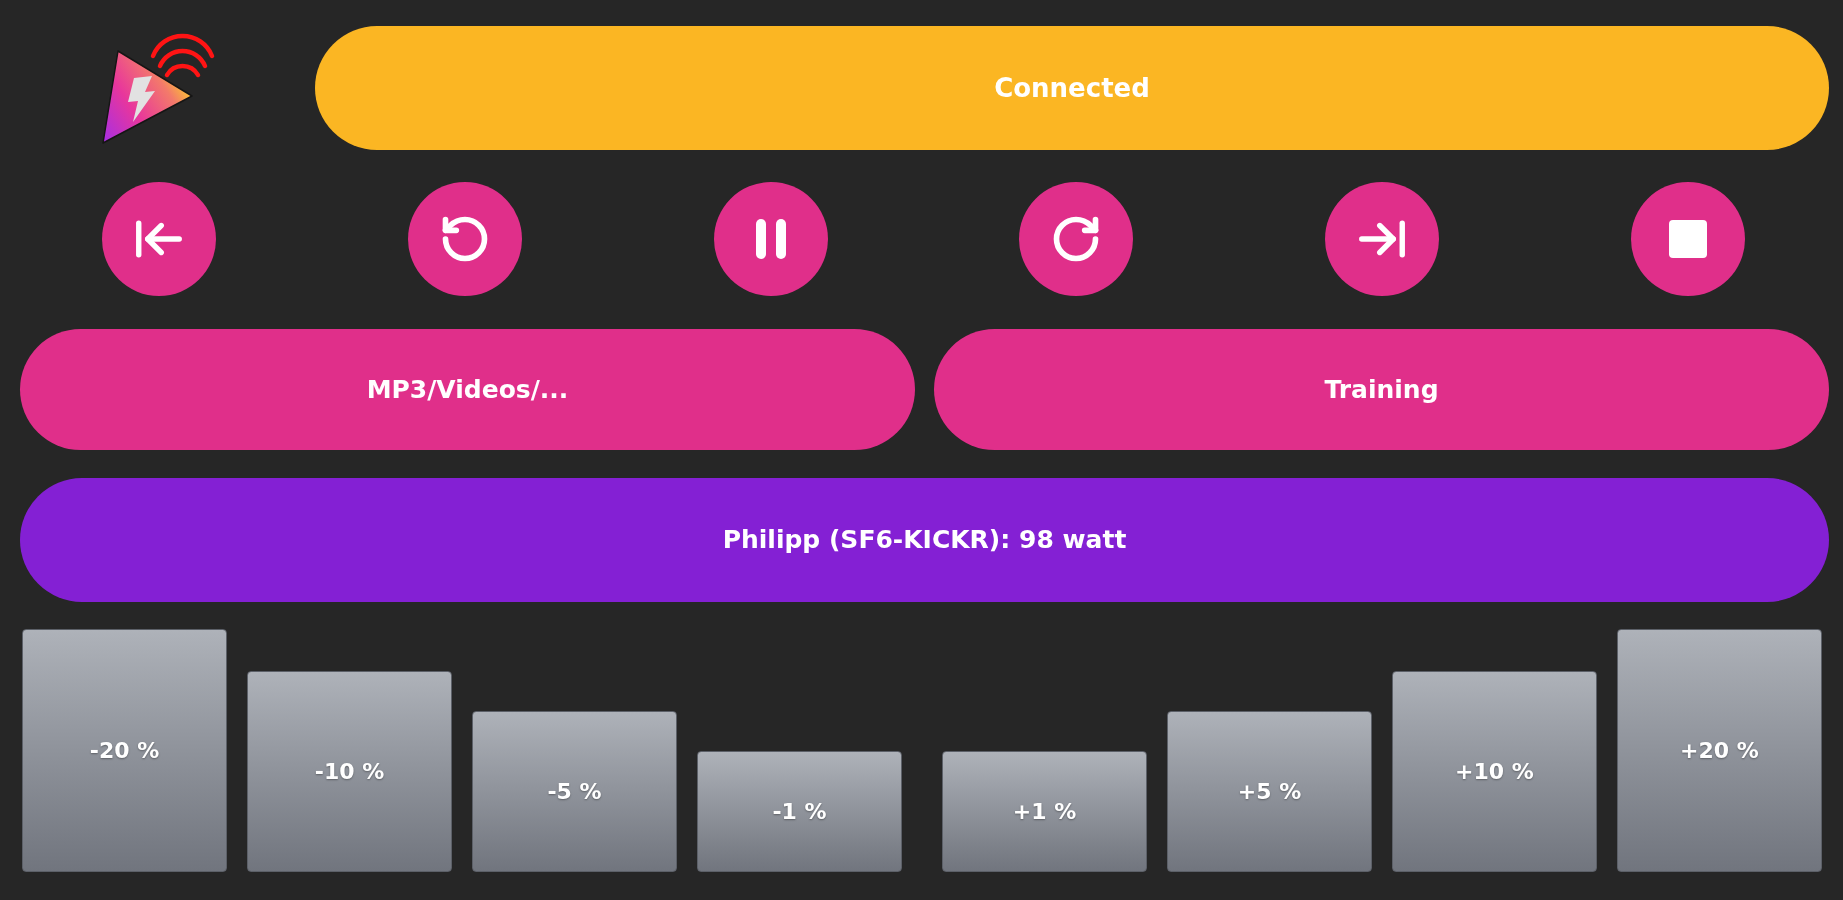 Image resolution: width=1843 pixels, height=900 pixels. I want to click on adjust-button: +1 %, so click(1044, 811).